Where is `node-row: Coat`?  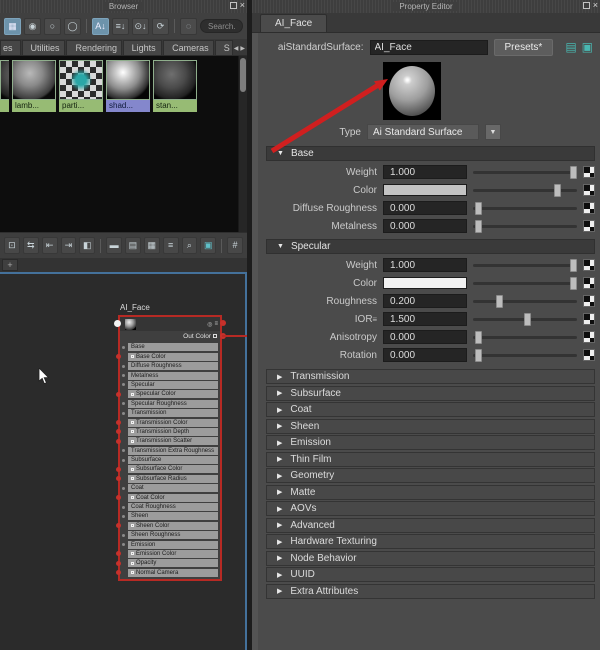
node-row: Coat is located at coordinates (170, 488).